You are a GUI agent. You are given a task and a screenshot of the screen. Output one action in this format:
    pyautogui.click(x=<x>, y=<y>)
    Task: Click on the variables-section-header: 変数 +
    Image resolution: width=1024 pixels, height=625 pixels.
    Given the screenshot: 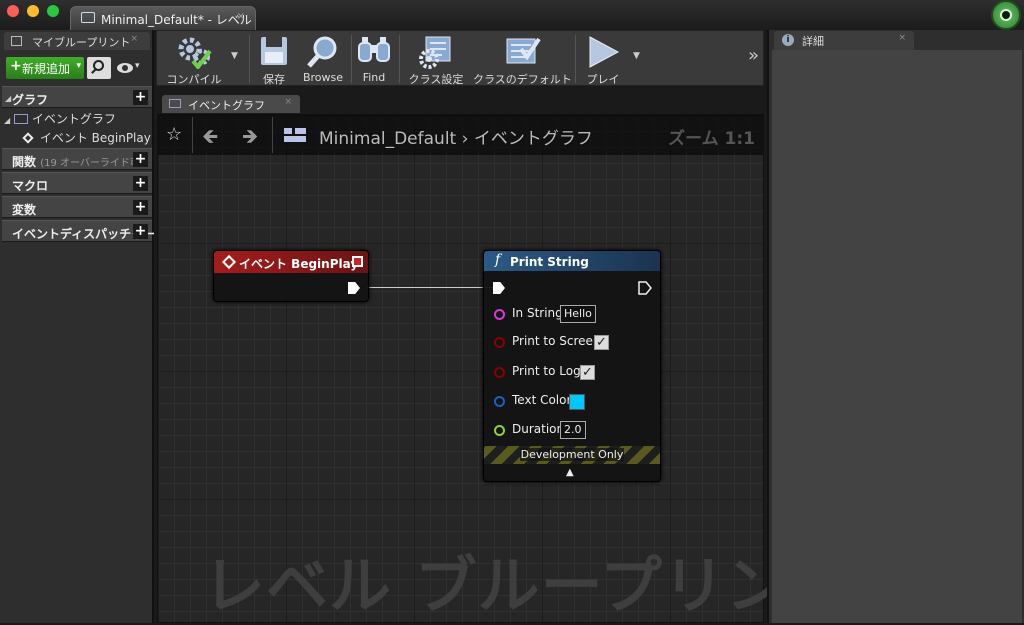 What is the action you would take?
    pyautogui.click(x=77, y=207)
    